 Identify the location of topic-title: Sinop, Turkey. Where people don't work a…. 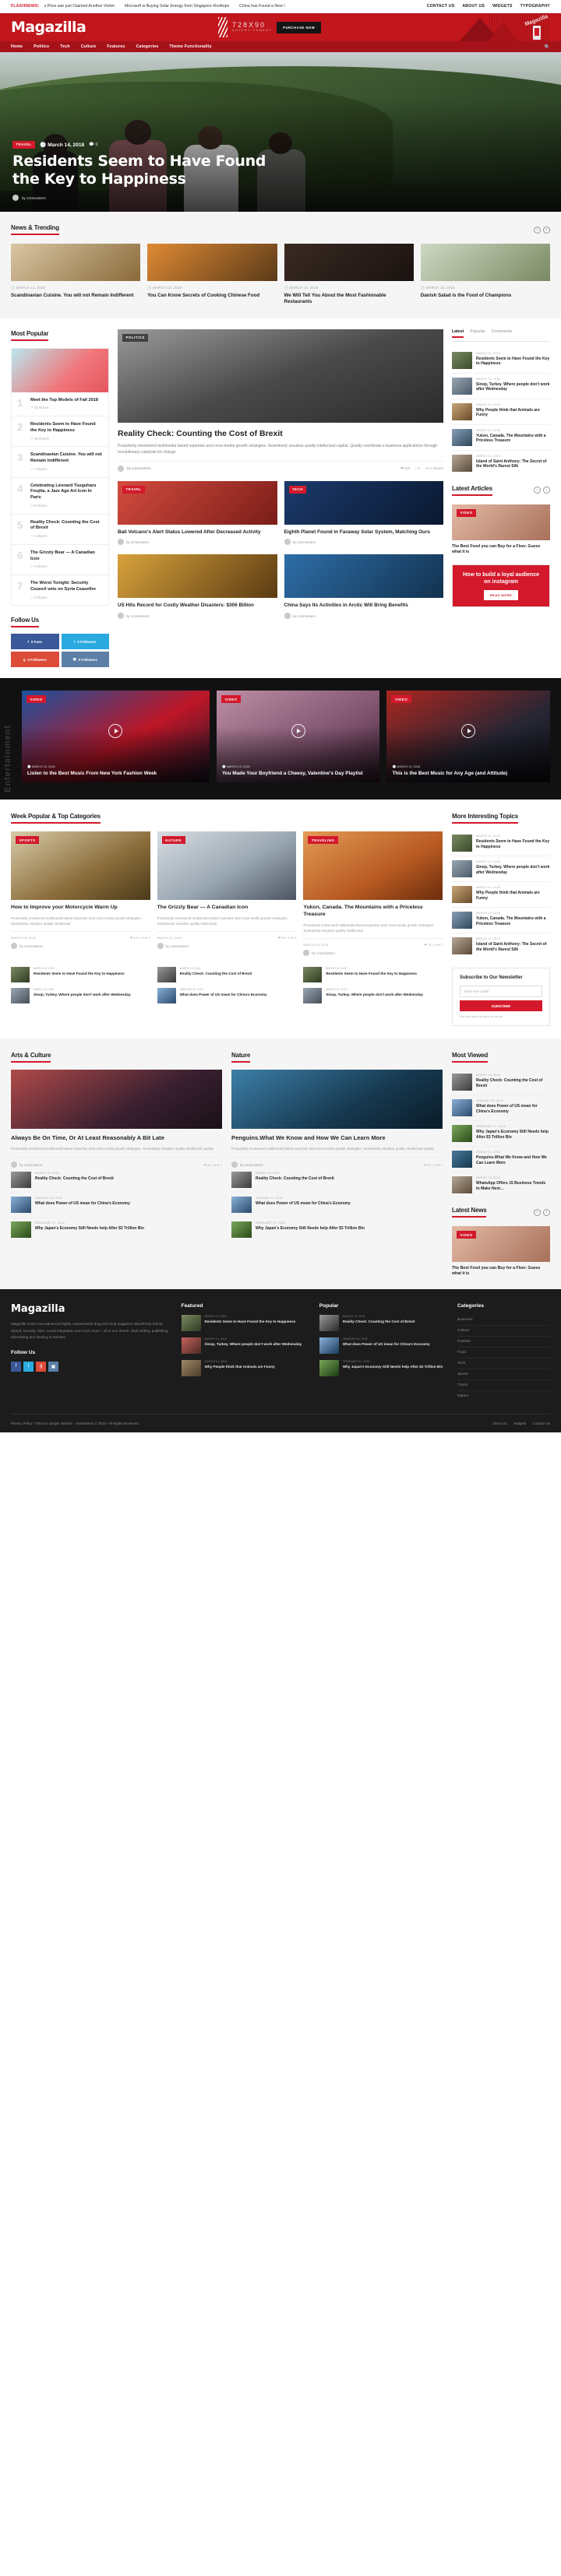
(513, 871).